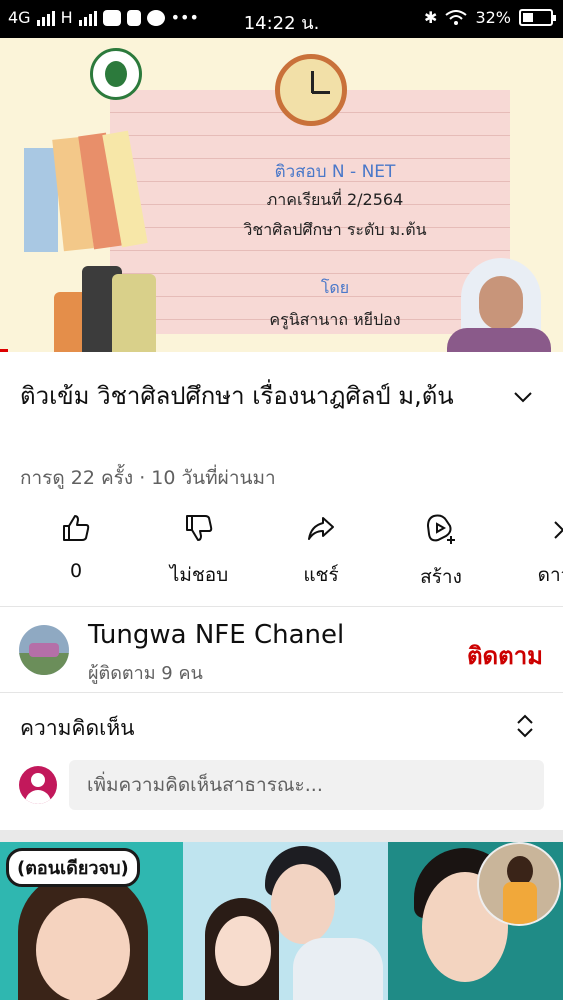 The width and height of the screenshot is (563, 1000). What do you see at coordinates (285, 921) in the screenshot?
I see `thumb-panel-middle` at bounding box center [285, 921].